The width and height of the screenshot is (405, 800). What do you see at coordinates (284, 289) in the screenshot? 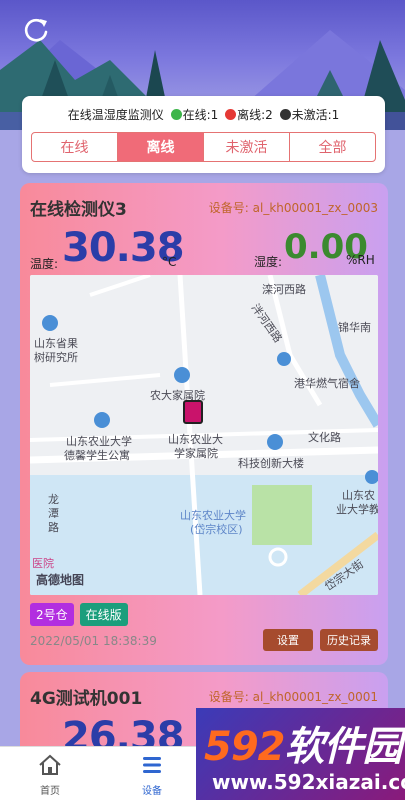
I see `map-label: 滦河西路` at bounding box center [284, 289].